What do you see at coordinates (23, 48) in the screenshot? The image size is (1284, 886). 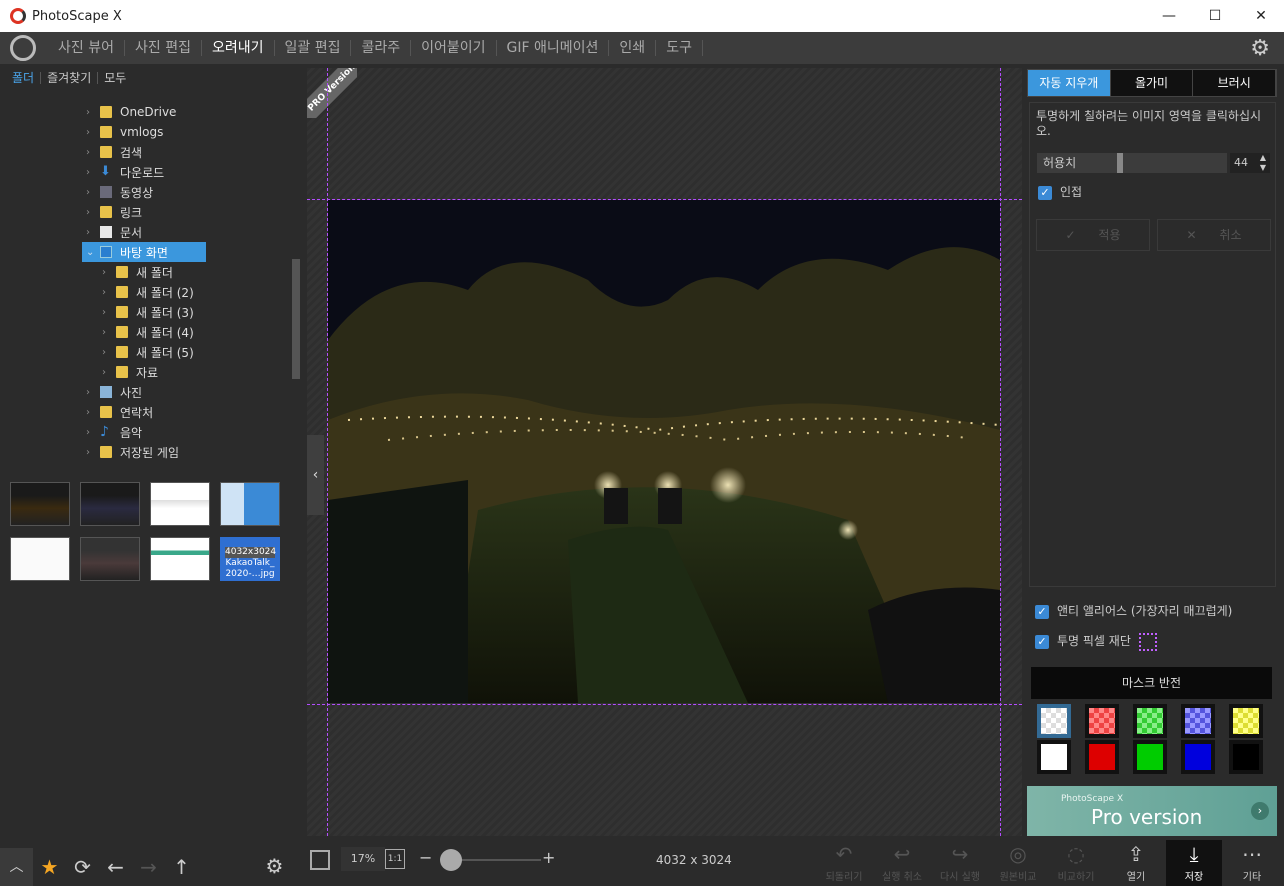 I see `home-icon` at bounding box center [23, 48].